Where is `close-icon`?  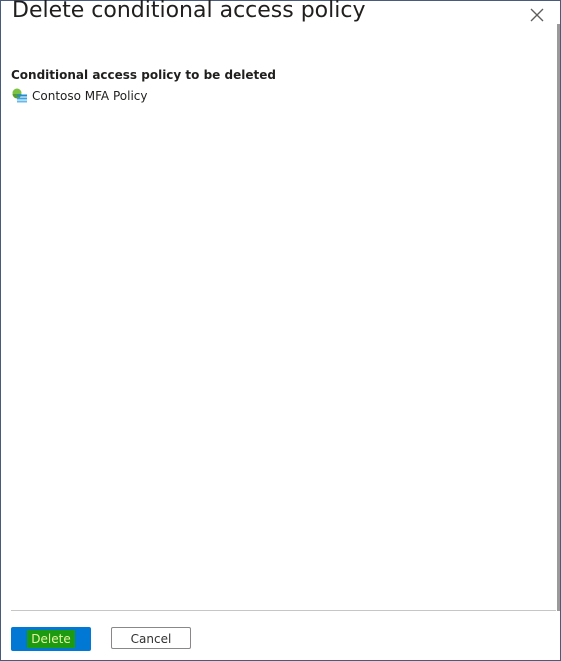
close-icon is located at coordinates (537, 15).